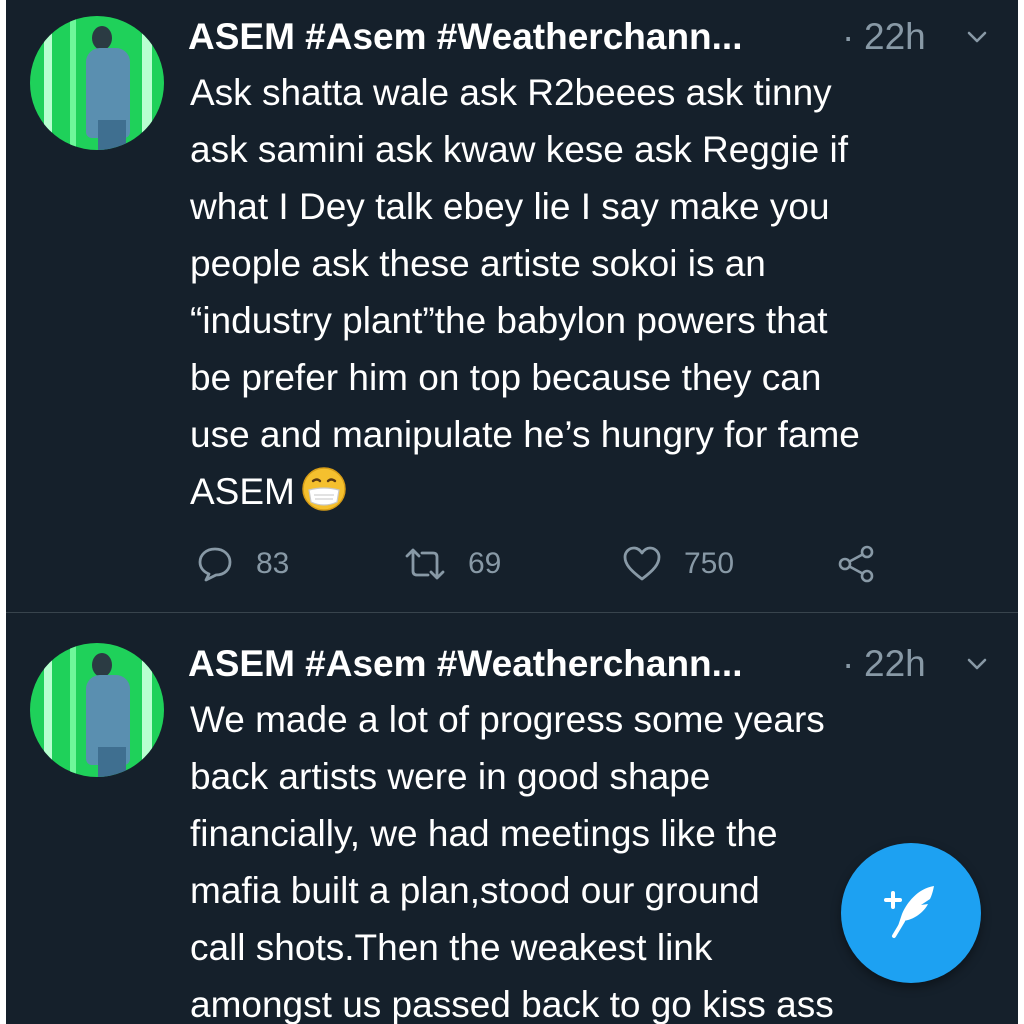  What do you see at coordinates (709, 563) in the screenshot?
I see `like-count: 750` at bounding box center [709, 563].